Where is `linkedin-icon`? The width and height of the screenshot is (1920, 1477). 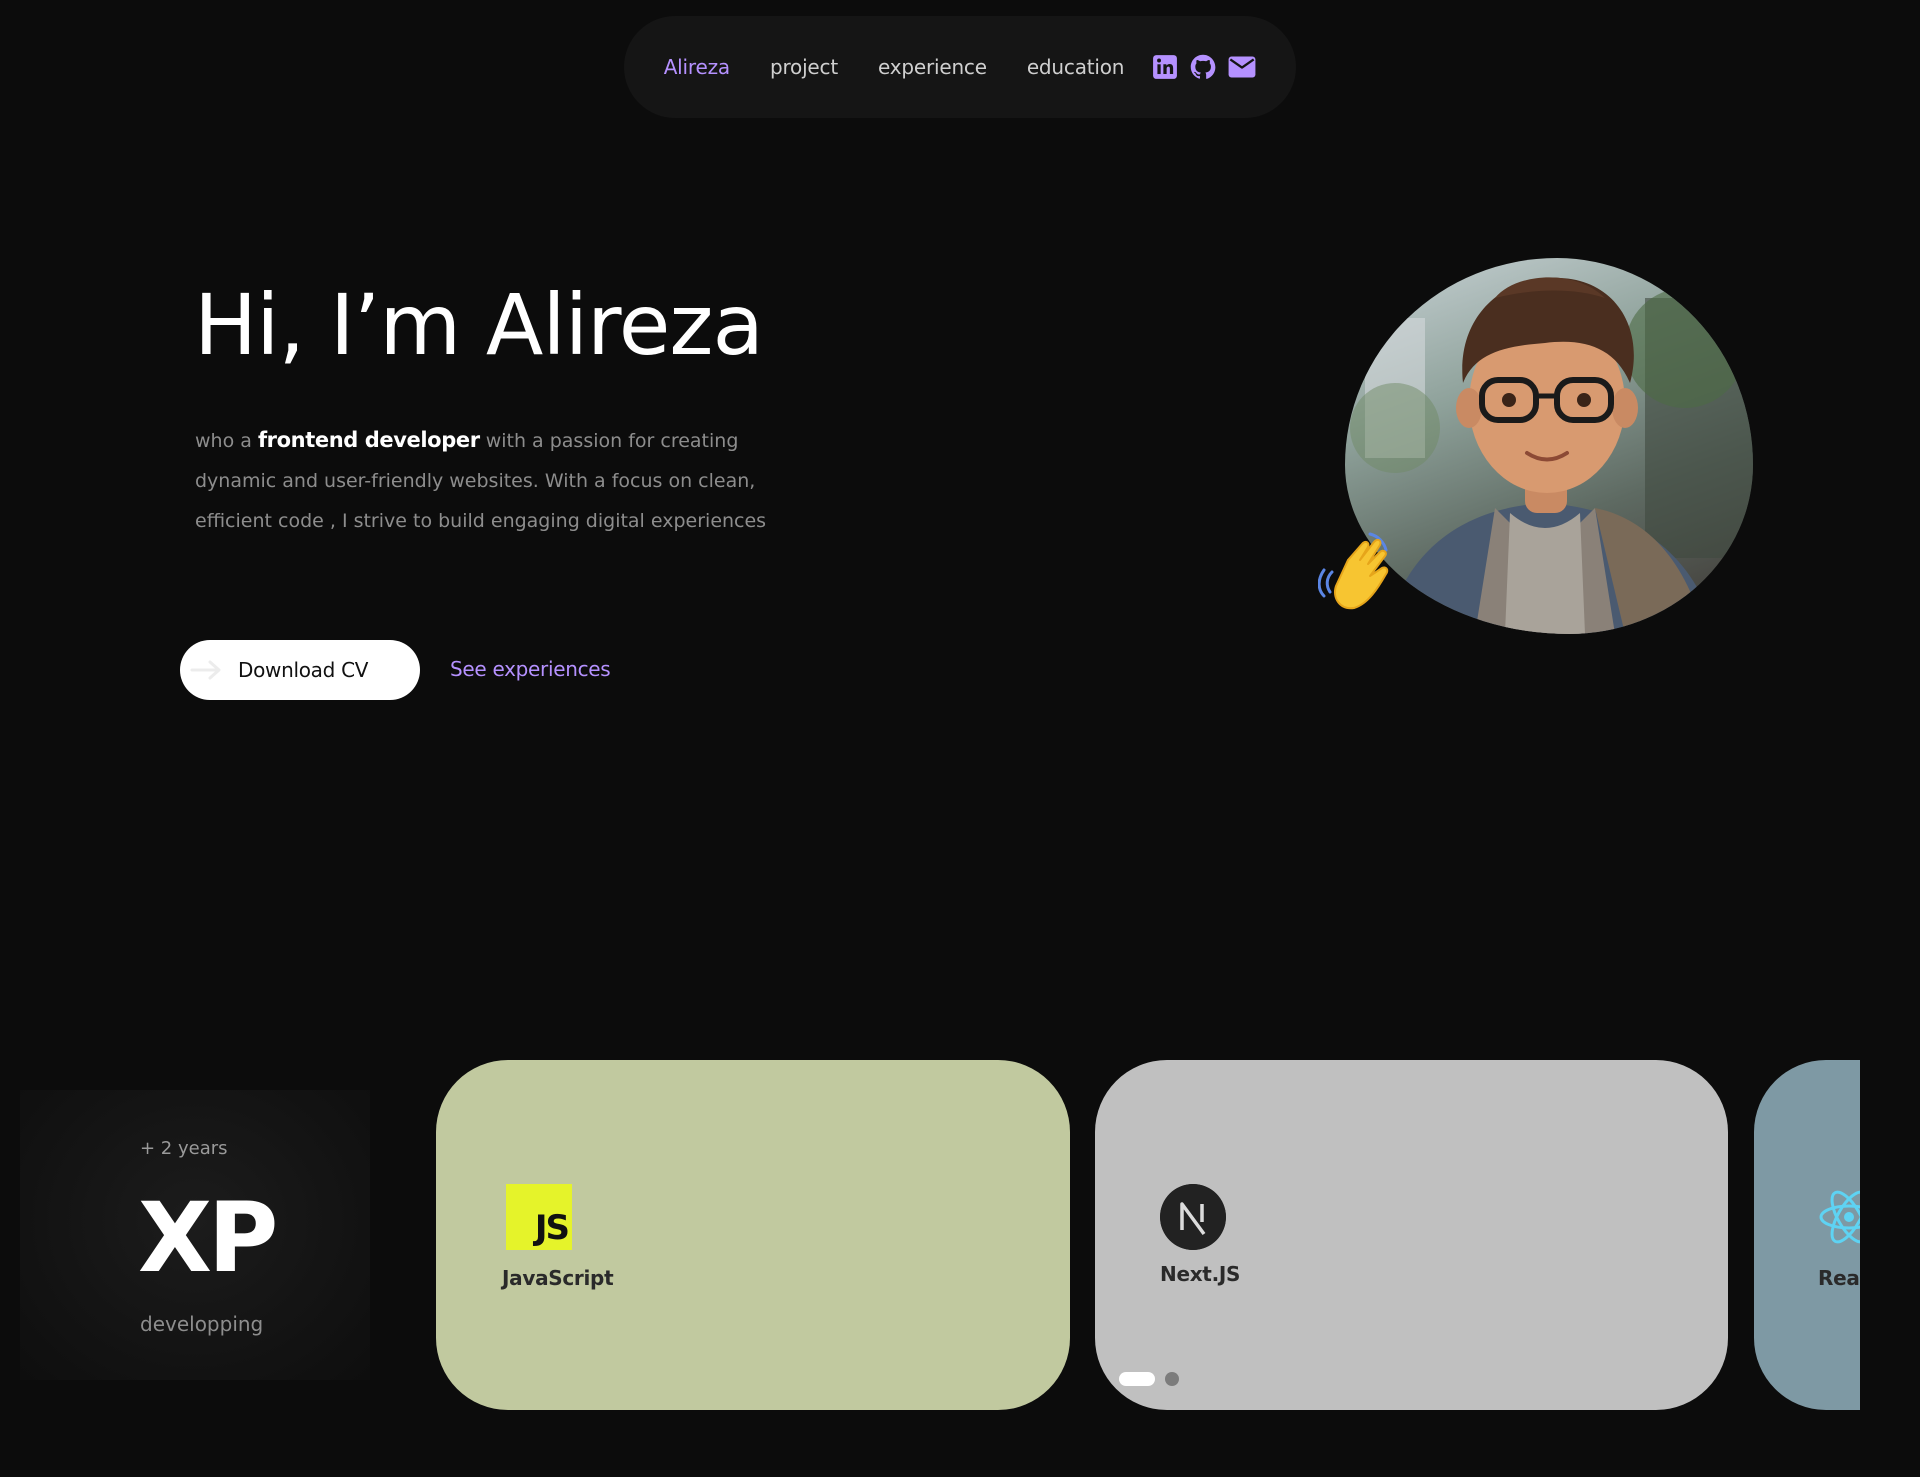
linkedin-icon is located at coordinates (1165, 67).